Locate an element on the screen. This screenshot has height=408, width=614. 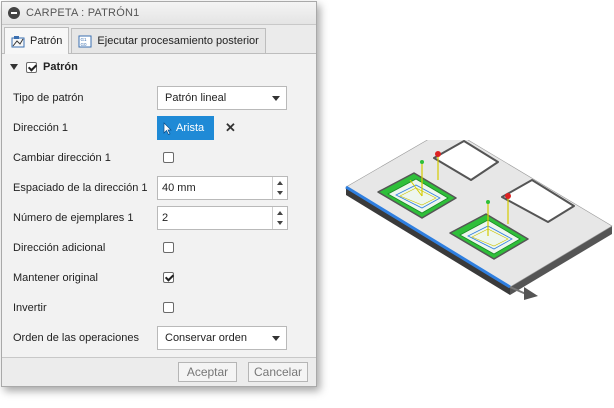
section-enable-checkbox is located at coordinates (31, 67).